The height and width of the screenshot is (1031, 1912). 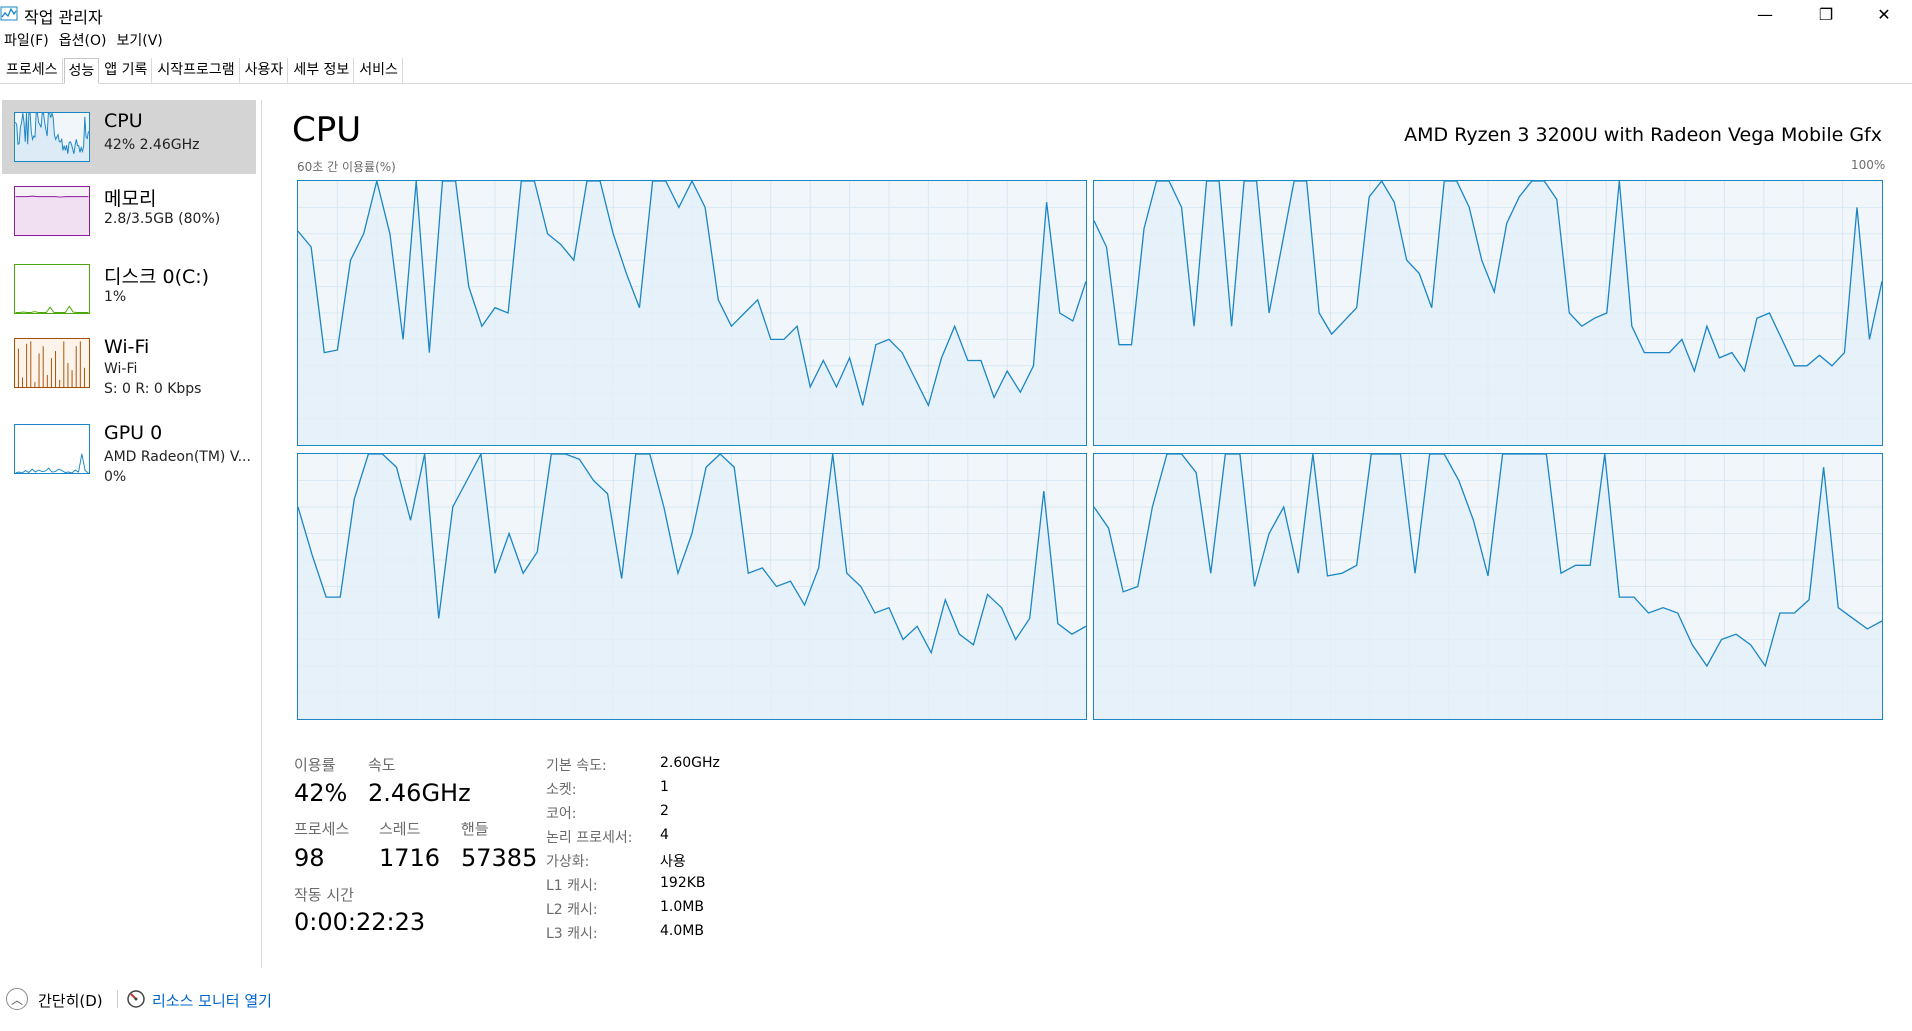 What do you see at coordinates (322, 70) in the screenshot?
I see `tab-details: 세부 정보` at bounding box center [322, 70].